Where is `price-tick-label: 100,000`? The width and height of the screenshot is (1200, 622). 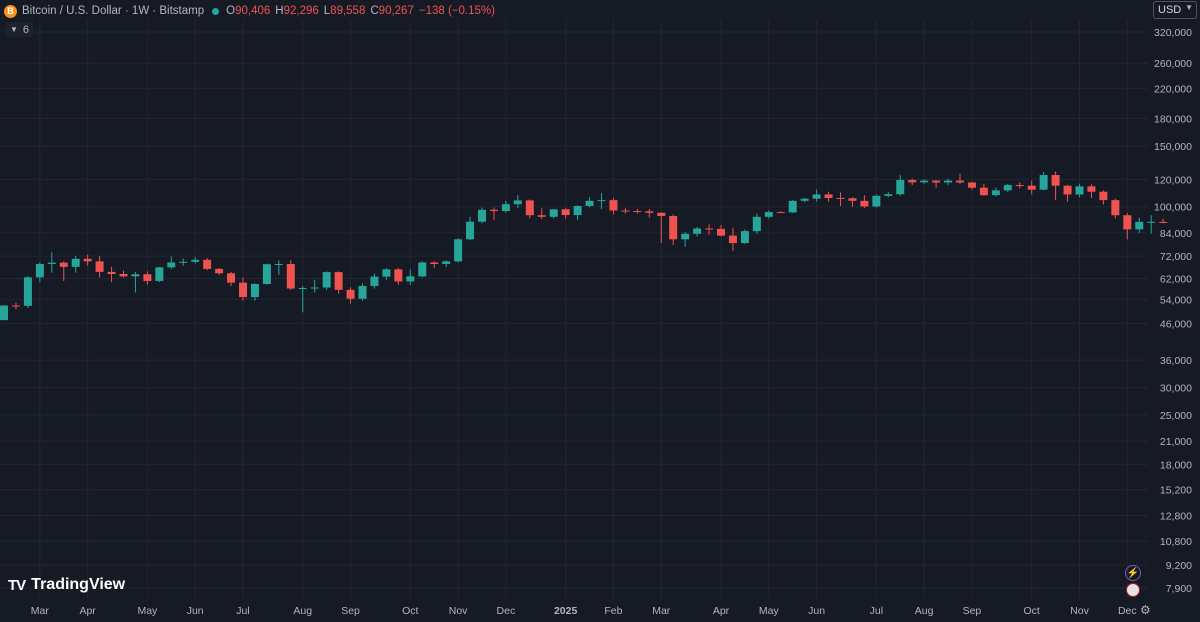
price-tick-label: 100,000 is located at coordinates (1173, 208).